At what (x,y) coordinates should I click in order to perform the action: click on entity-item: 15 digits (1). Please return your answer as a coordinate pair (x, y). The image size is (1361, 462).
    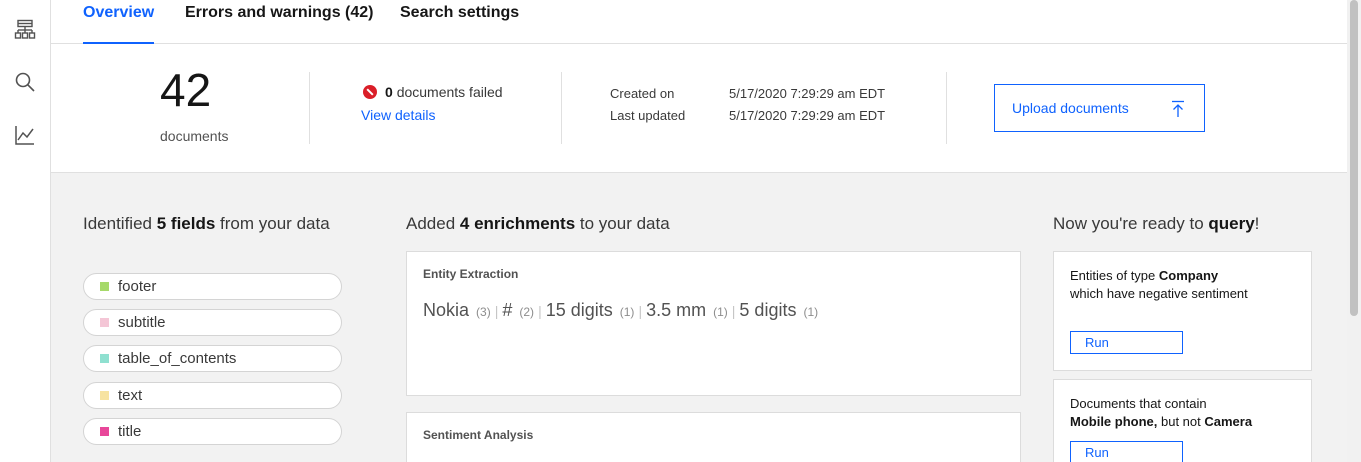
    Looking at the image, I should click on (590, 310).